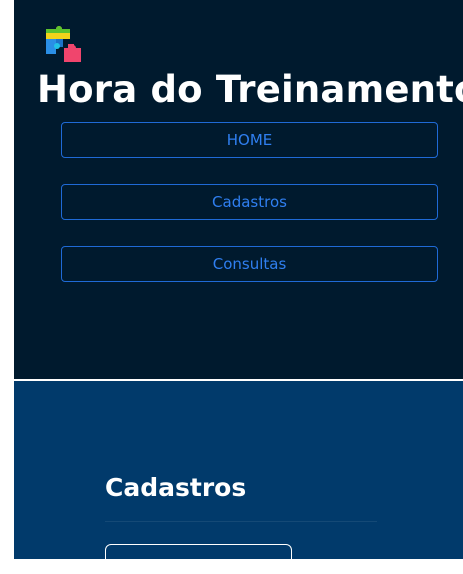 The image size is (463, 574). What do you see at coordinates (249, 202) in the screenshot?
I see `nav-cadastros-button: Cadastros` at bounding box center [249, 202].